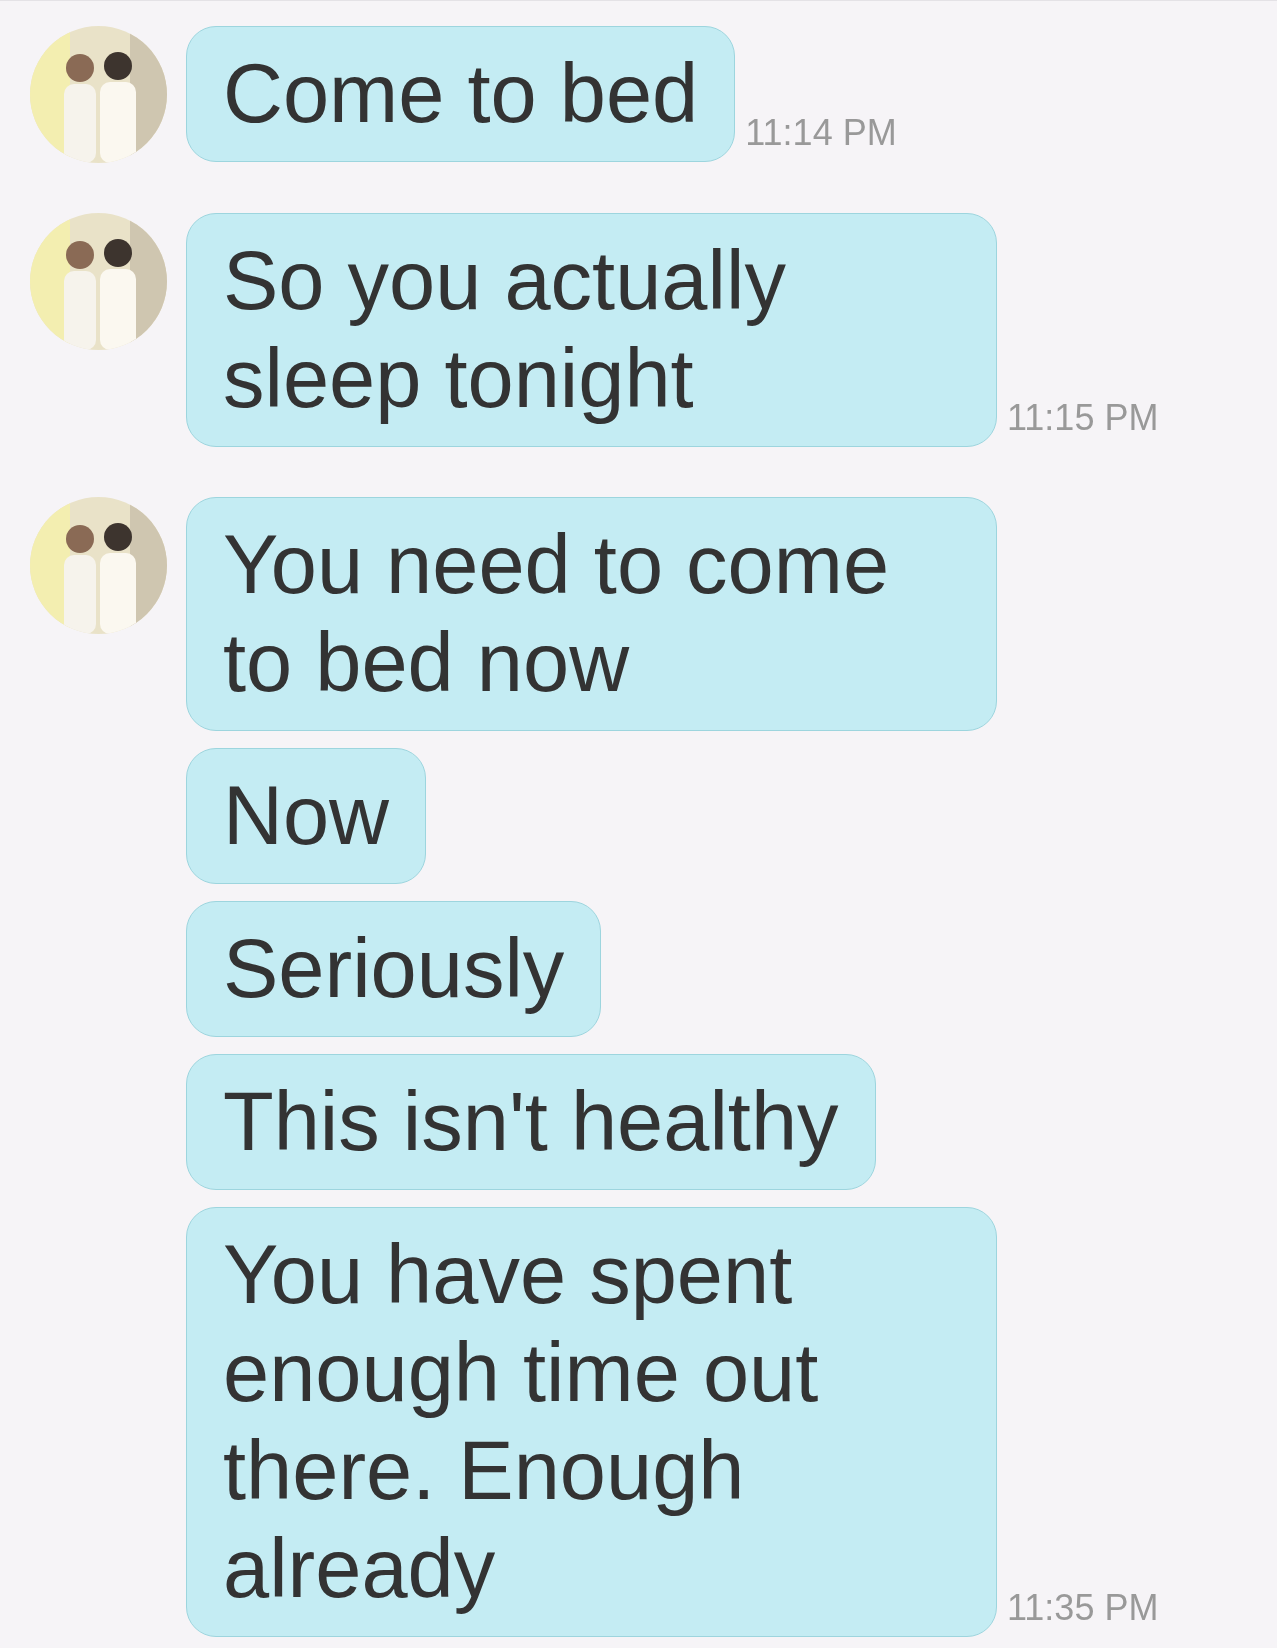  What do you see at coordinates (591, 330) in the screenshot?
I see `message-bubble: So you actually sleep tonight` at bounding box center [591, 330].